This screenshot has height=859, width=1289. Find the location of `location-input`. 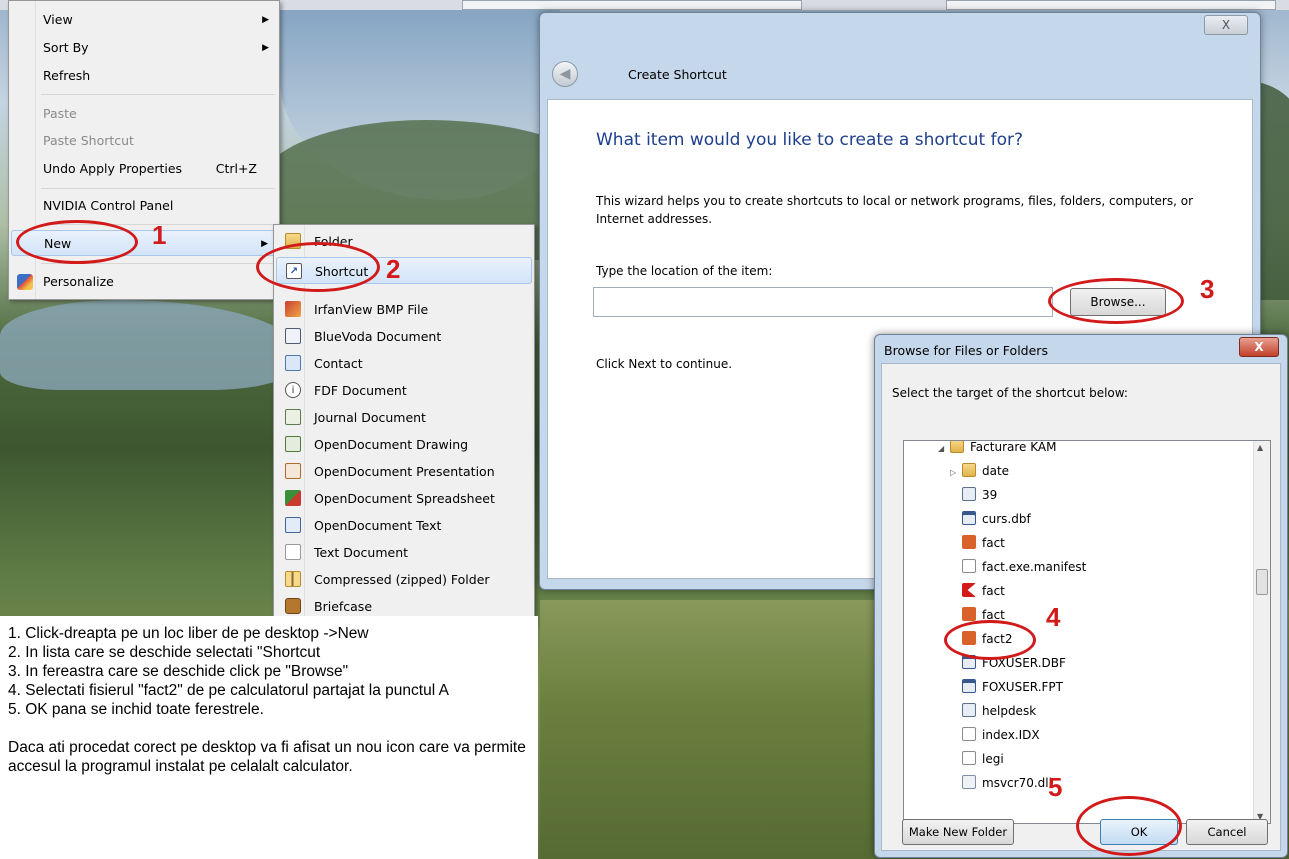

location-input is located at coordinates (823, 302).